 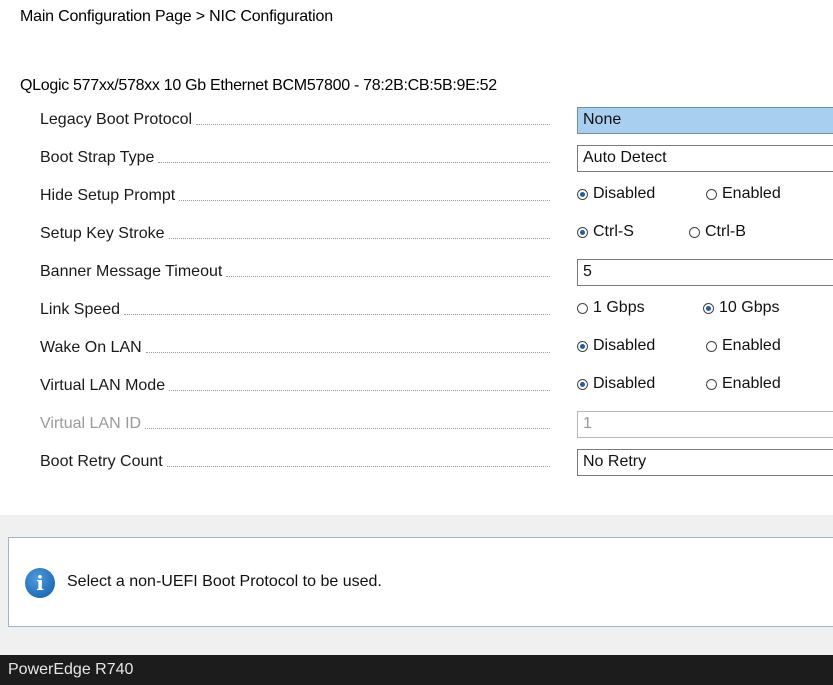 I want to click on row-setup-key-stroke: Setup Key Stroke Ctrl-S Ctrl-B, so click(x=416, y=234).